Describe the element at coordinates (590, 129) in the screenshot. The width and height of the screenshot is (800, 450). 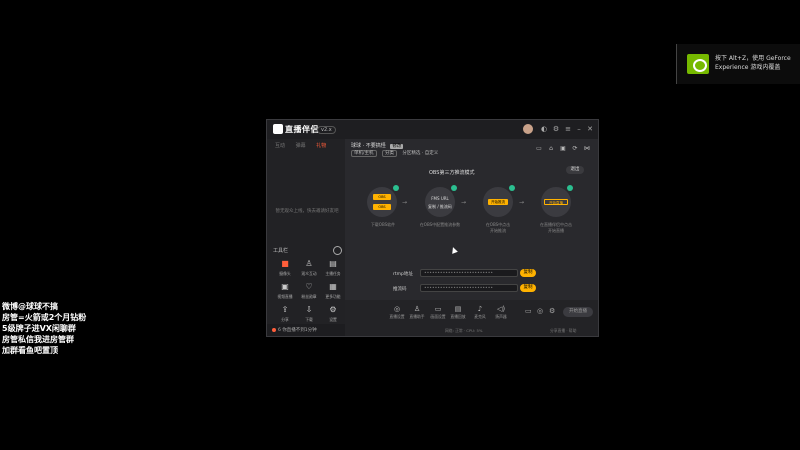
I see `close-icon: ✕` at that location.